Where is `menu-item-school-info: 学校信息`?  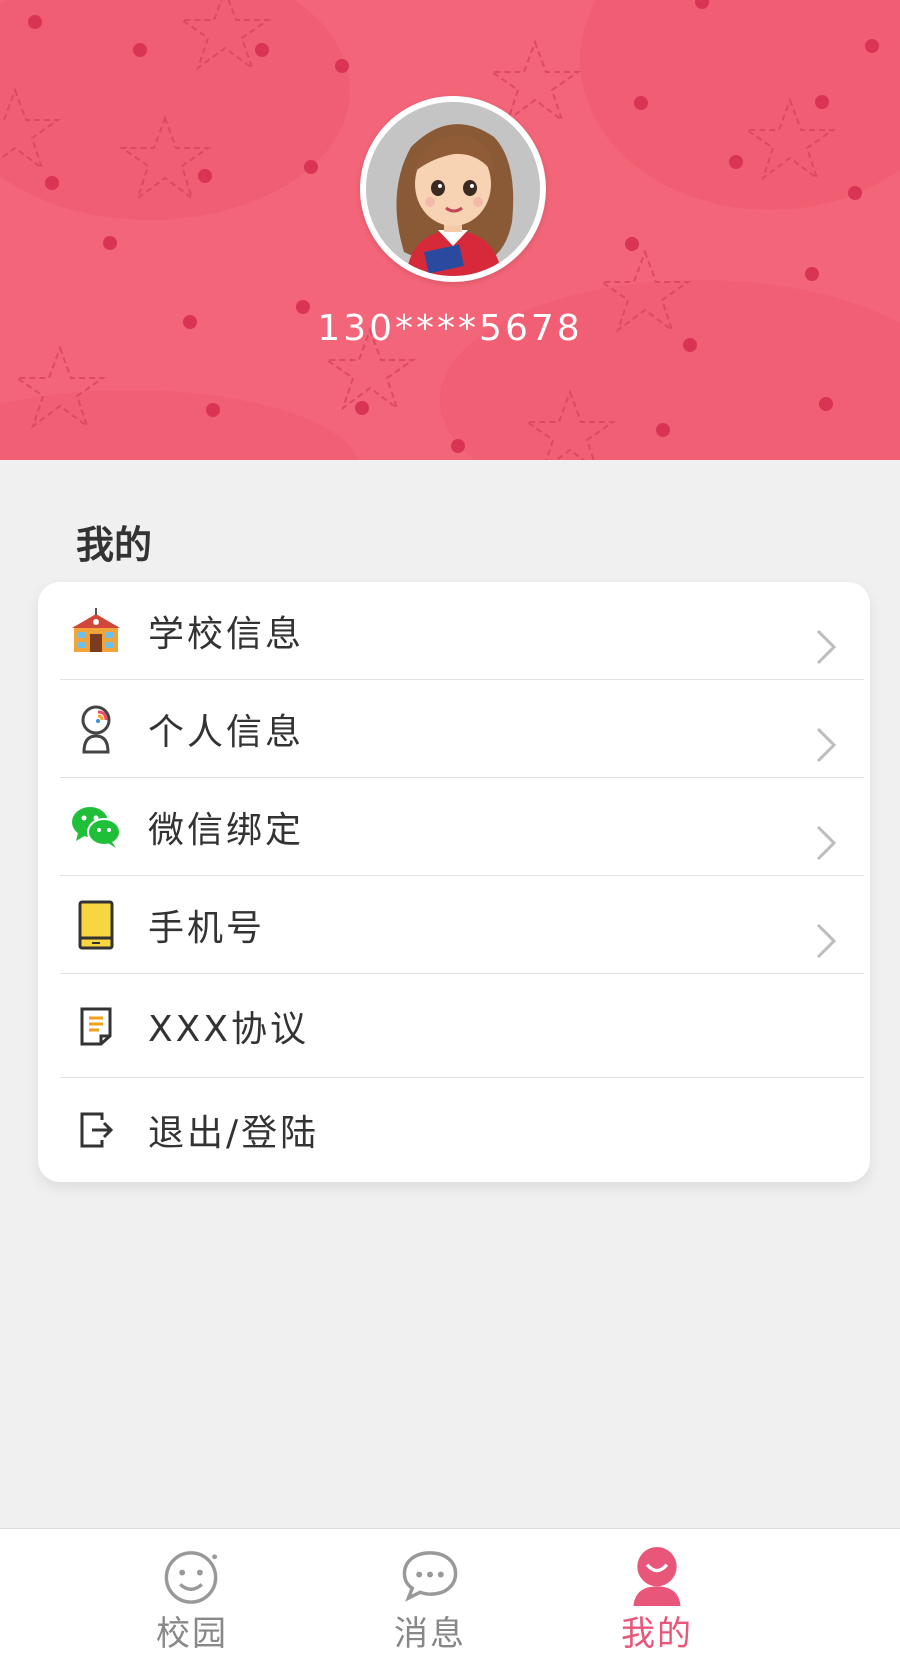 menu-item-school-info: 学校信息 is located at coordinates (473, 631).